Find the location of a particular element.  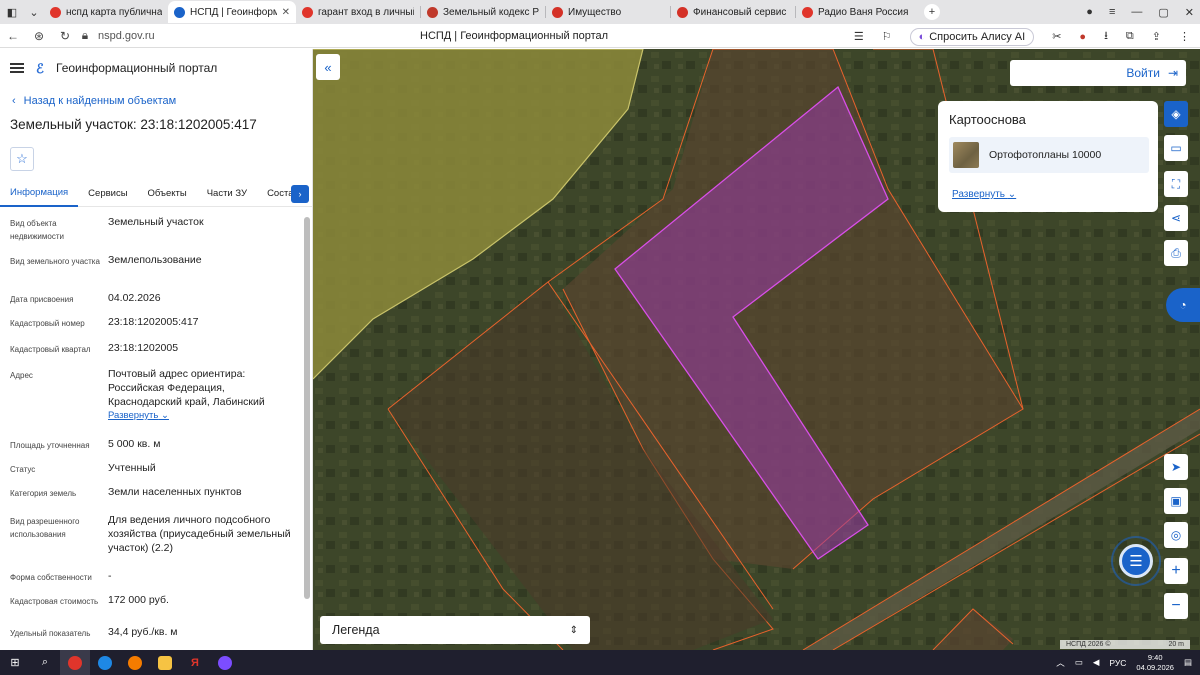

volume-icon: ◀︎ is located at coordinates (1096, 662).